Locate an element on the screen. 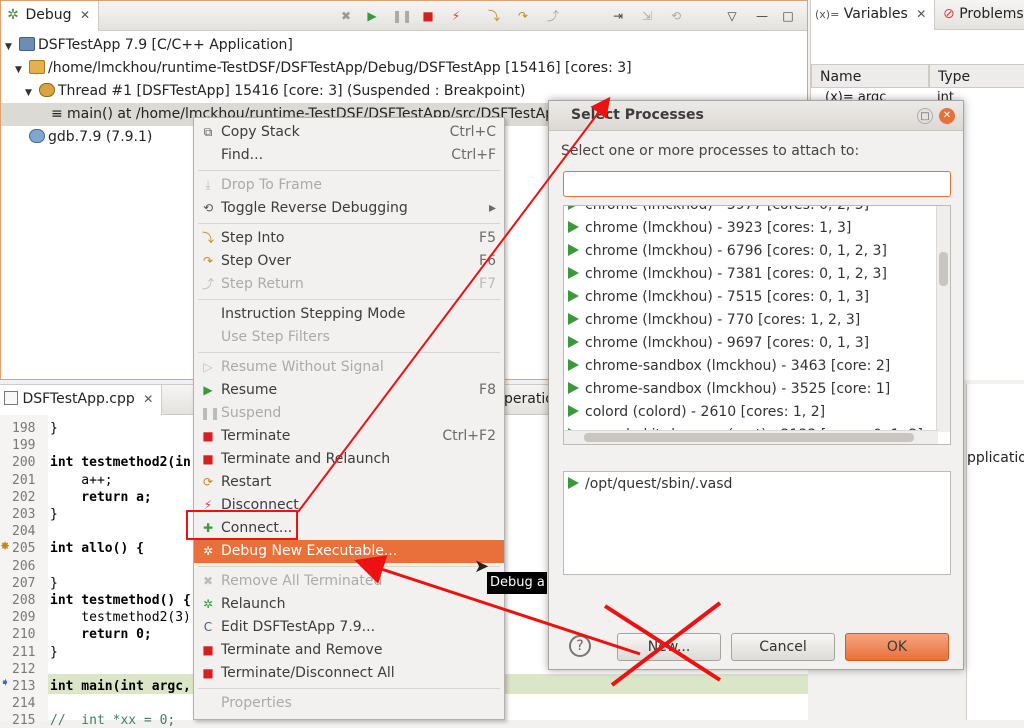 Image resolution: width=1024 pixels, height=728 pixels. annotation-arrow-new is located at coordinates (497, 605).